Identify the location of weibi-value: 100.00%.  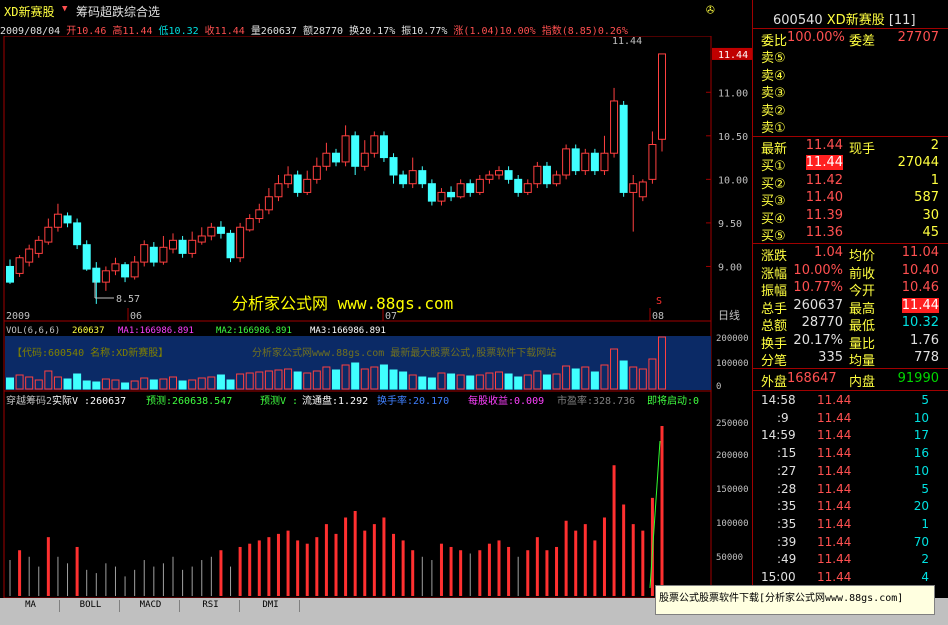
(816, 37).